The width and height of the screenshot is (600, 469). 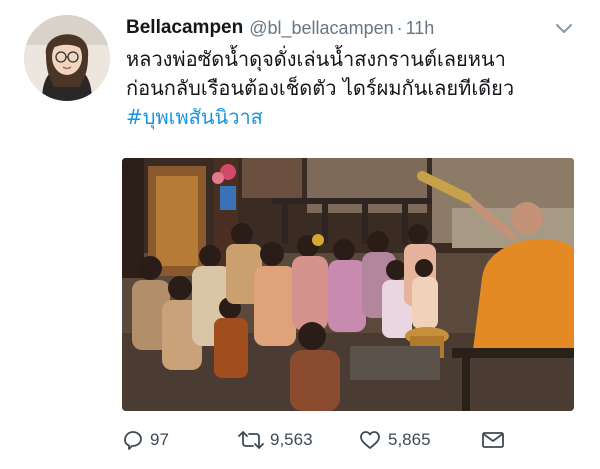 I want to click on message-button, so click(x=493, y=440).